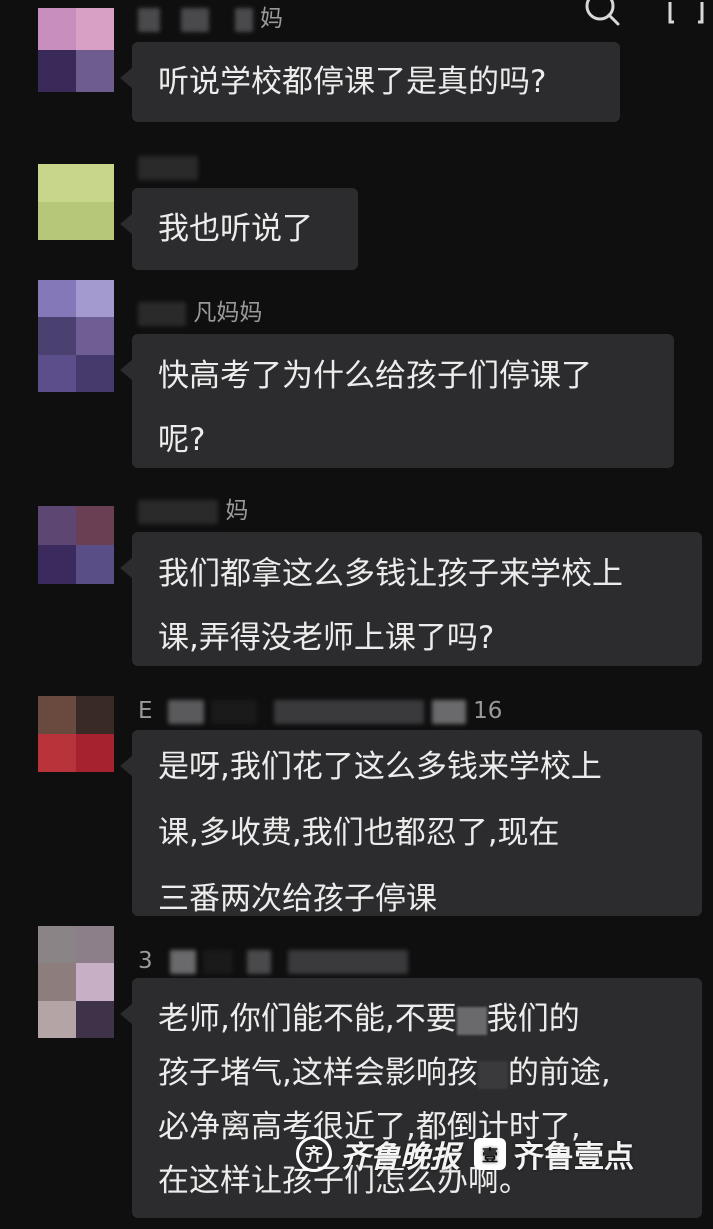 Image resolution: width=713 pixels, height=1229 pixels. I want to click on message-text: 老师,你们能不能,不要 我们的, so click(417, 1019).